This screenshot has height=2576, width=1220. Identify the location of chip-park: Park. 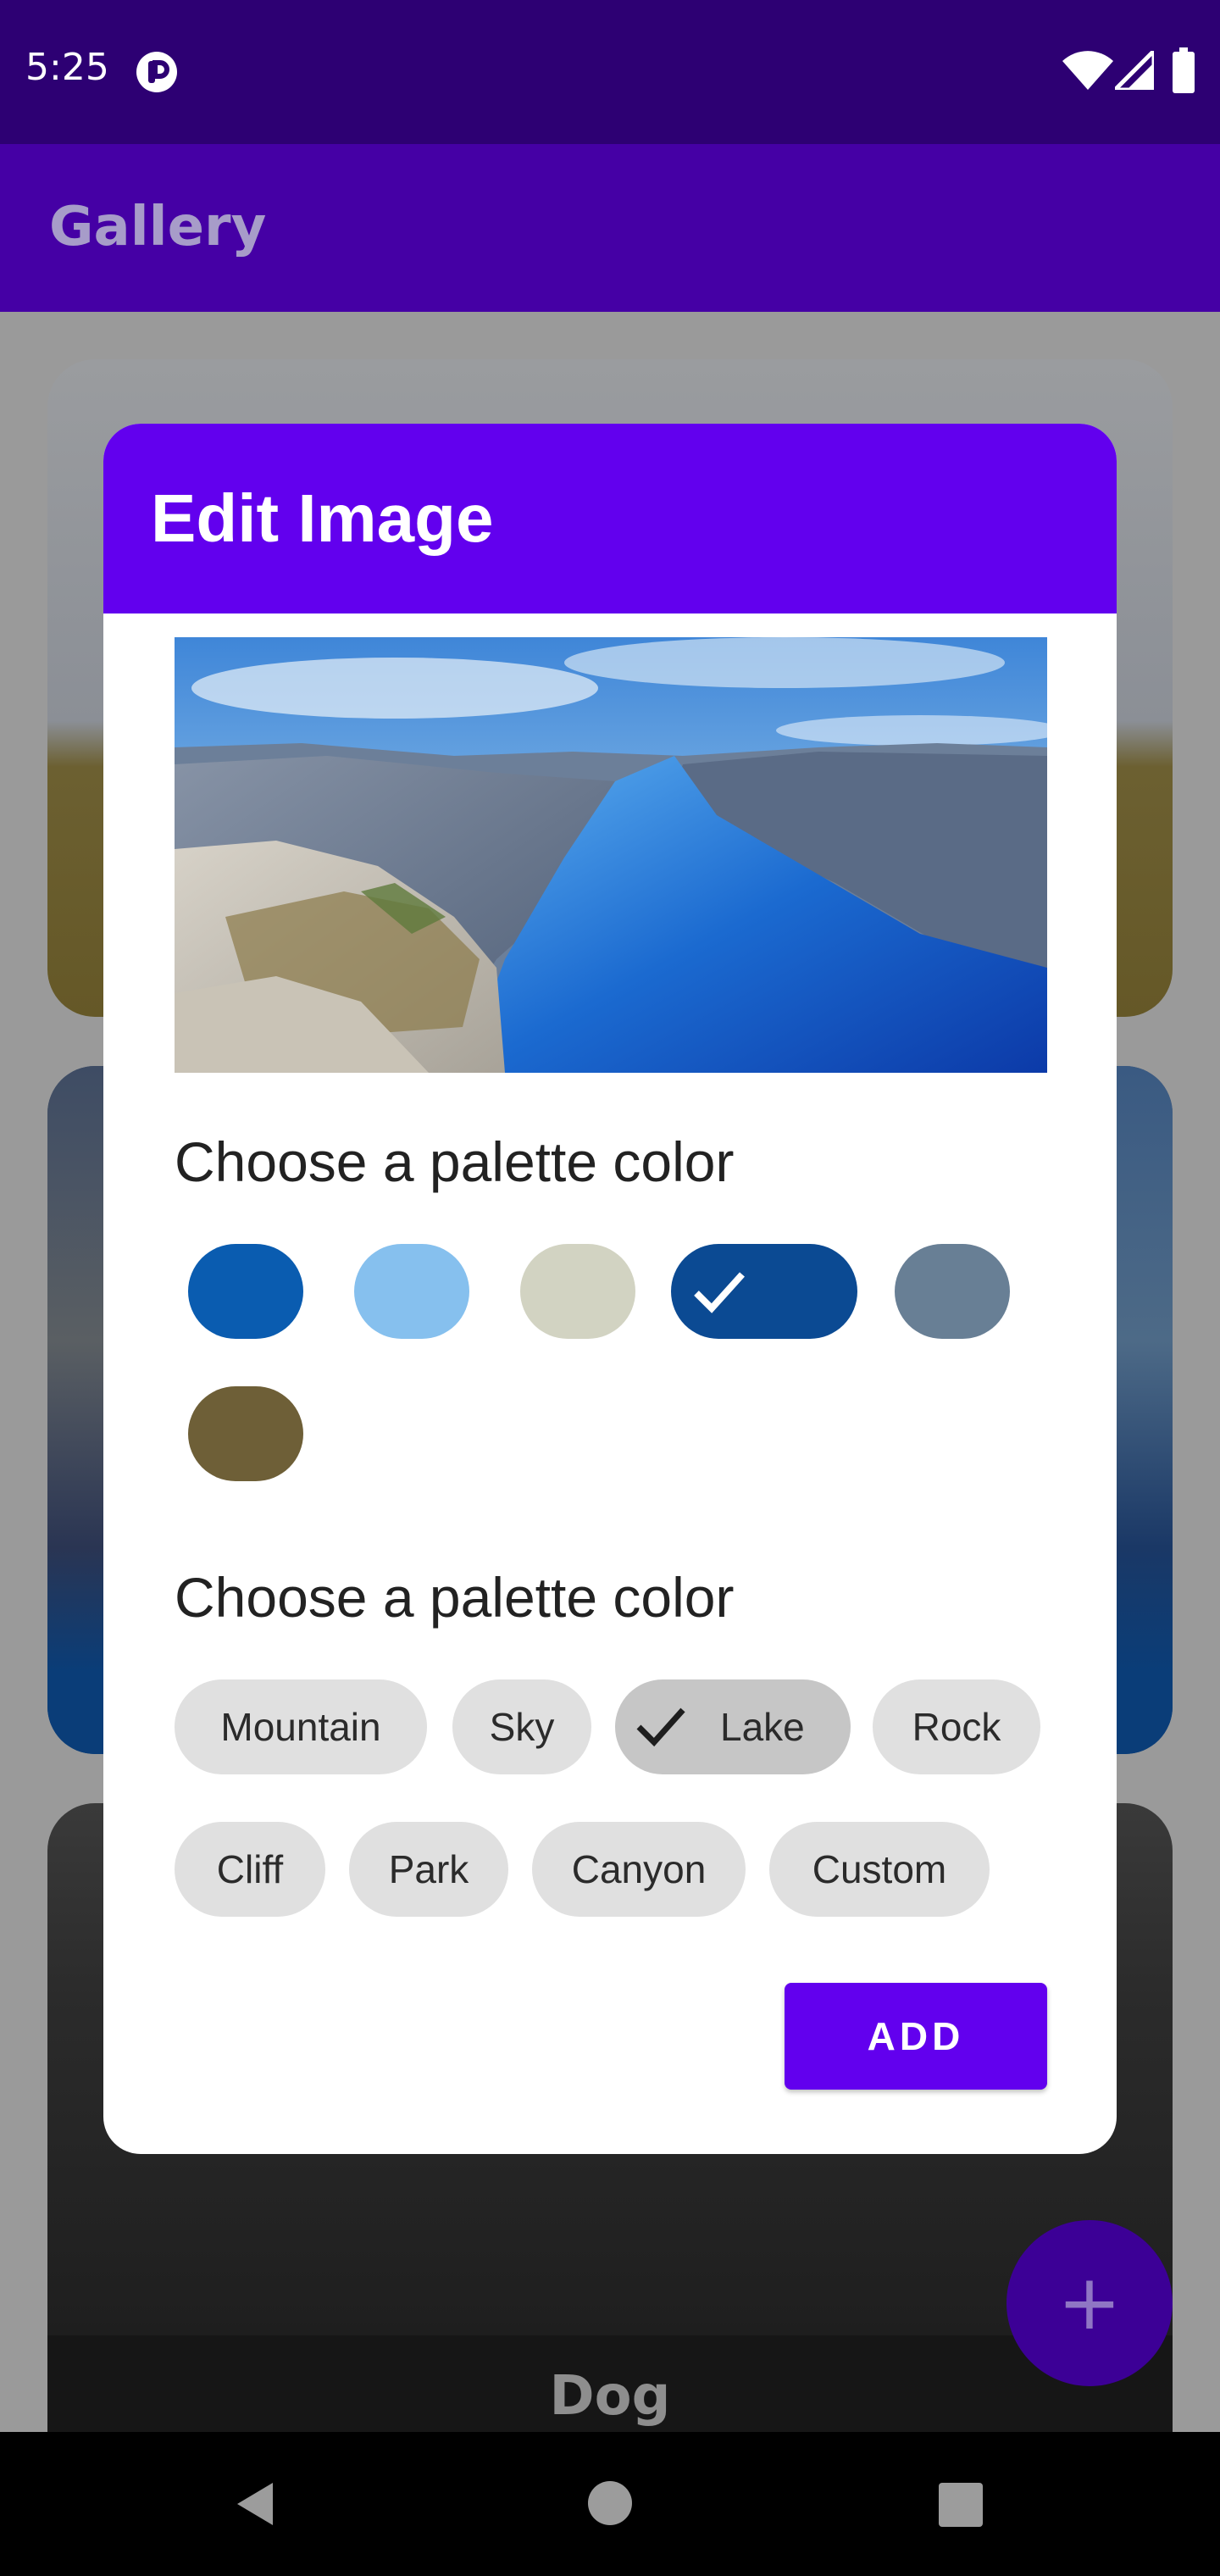
(428, 1869).